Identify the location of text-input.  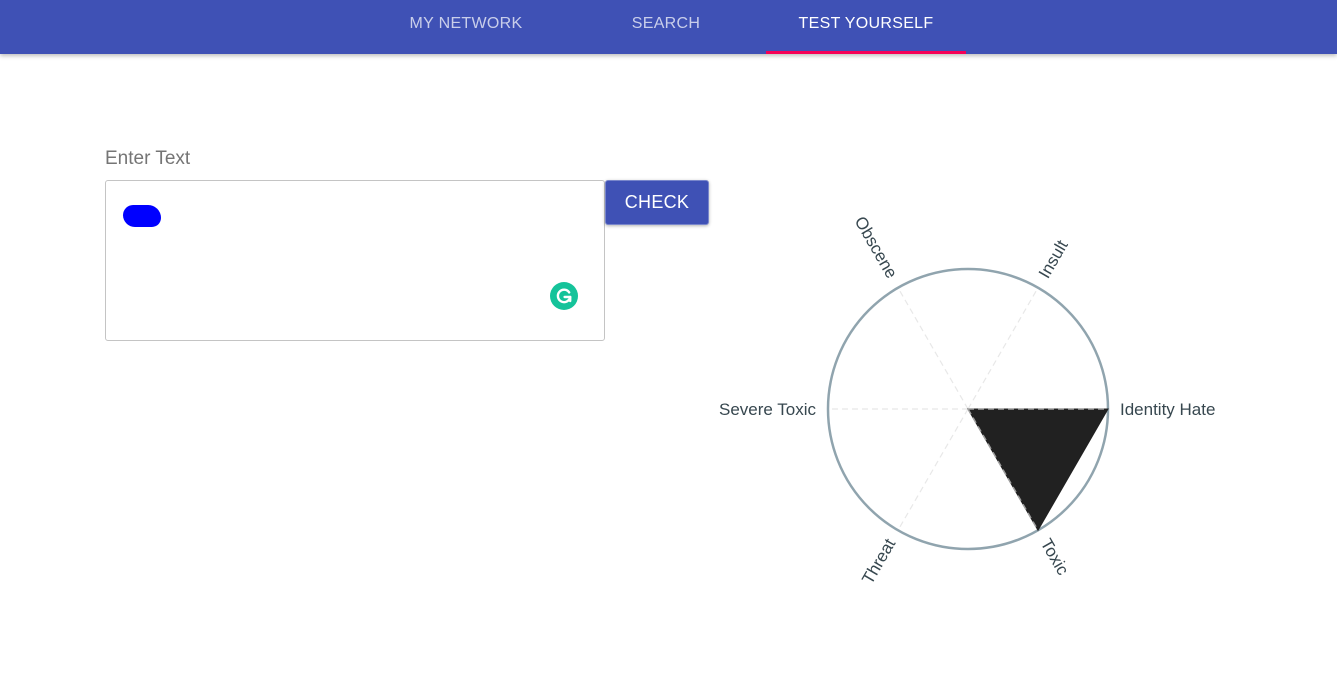
(355, 260).